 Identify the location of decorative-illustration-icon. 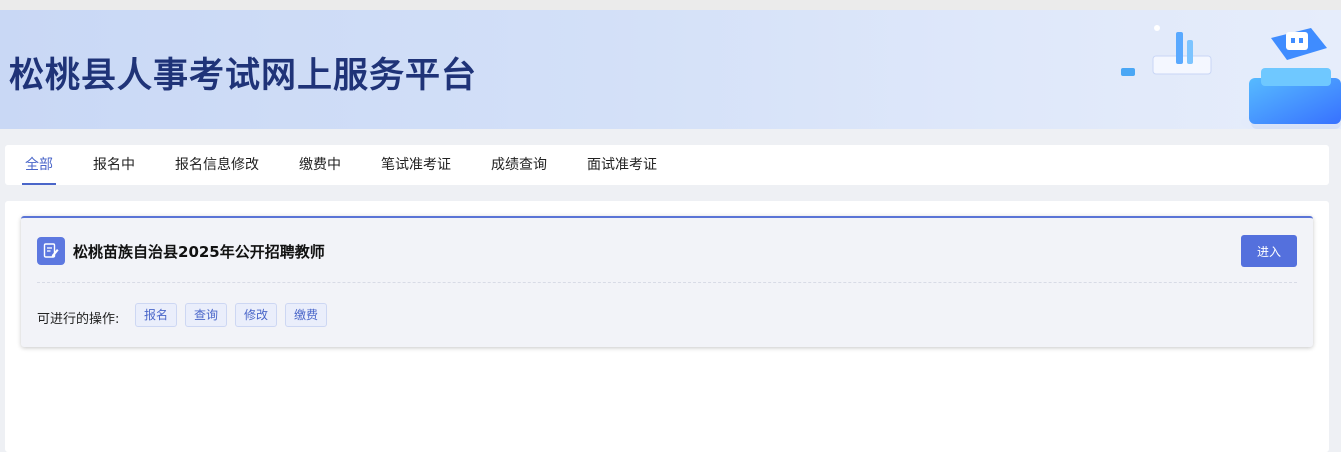
(1231, 77).